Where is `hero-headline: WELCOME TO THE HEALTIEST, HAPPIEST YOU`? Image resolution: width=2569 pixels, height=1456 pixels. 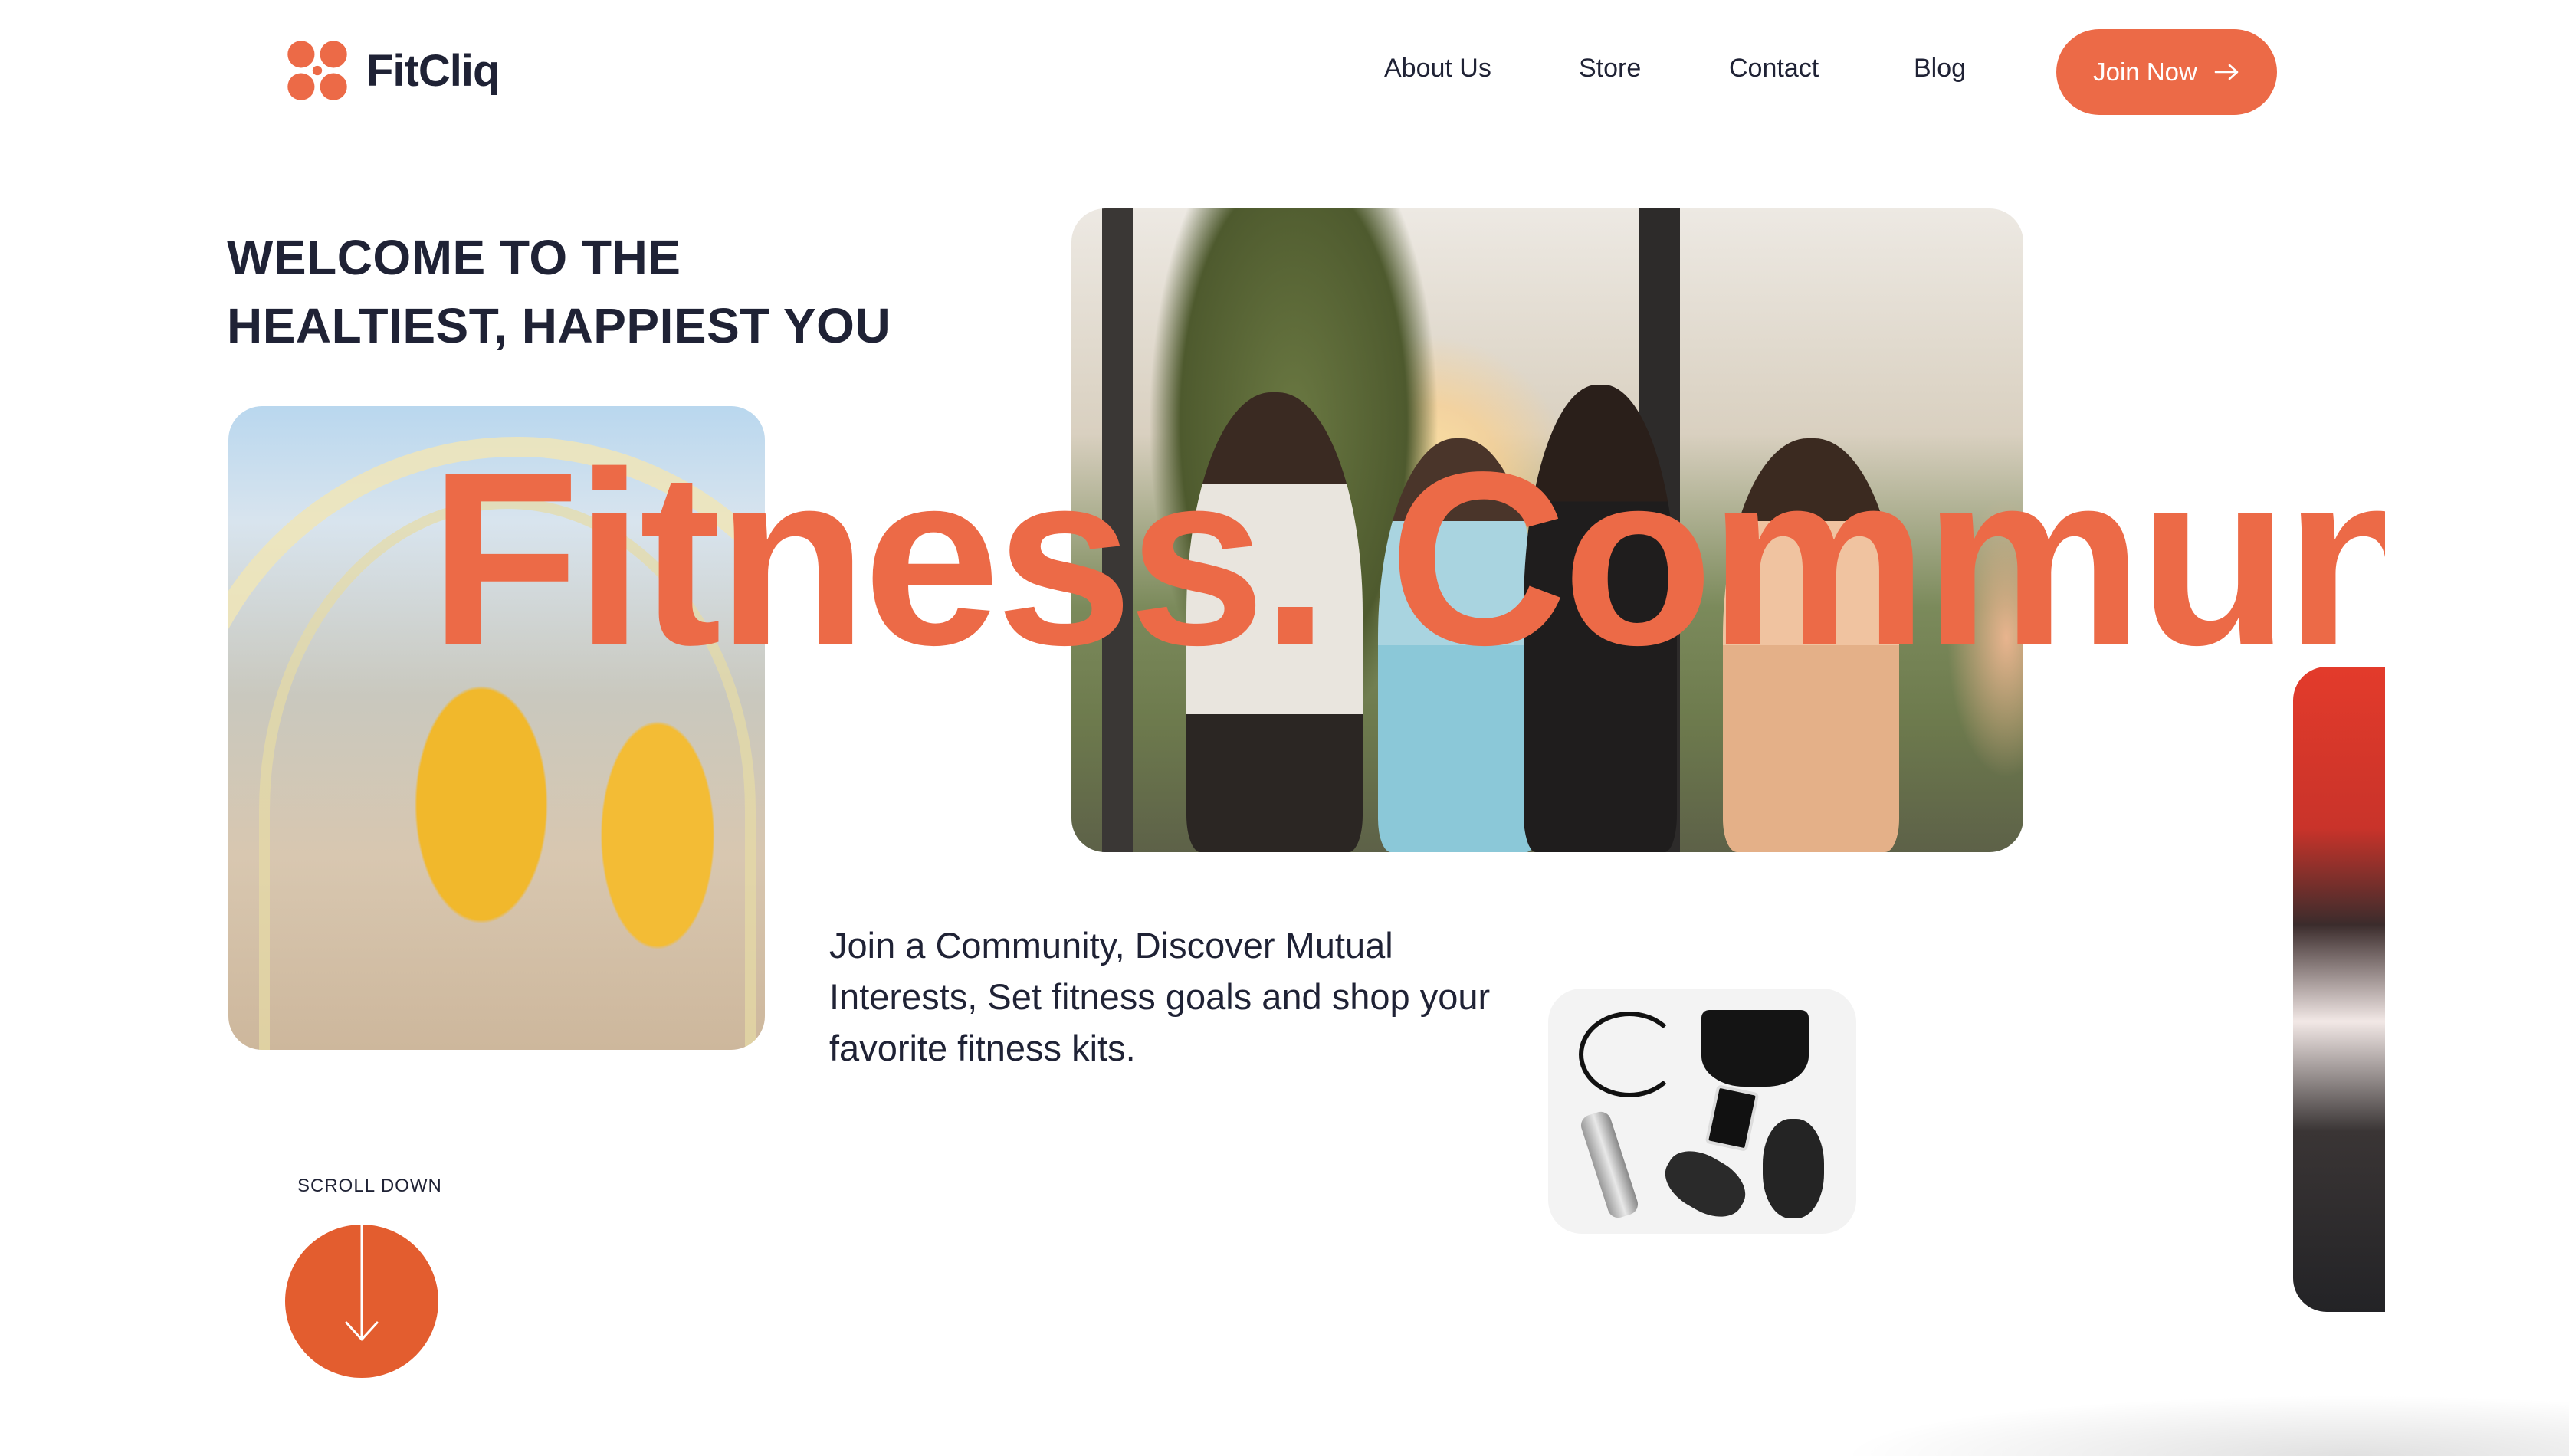 hero-headline: WELCOME TO THE HEALTIEST, HAPPIEST YOU is located at coordinates (559, 292).